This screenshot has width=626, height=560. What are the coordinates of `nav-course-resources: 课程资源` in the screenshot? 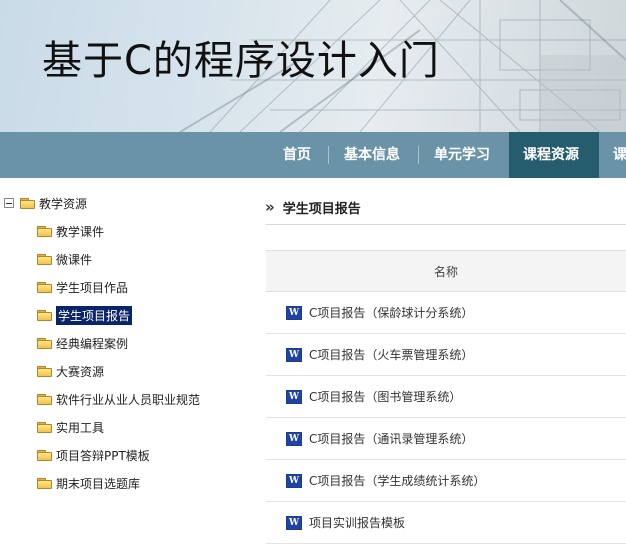 It's located at (554, 155).